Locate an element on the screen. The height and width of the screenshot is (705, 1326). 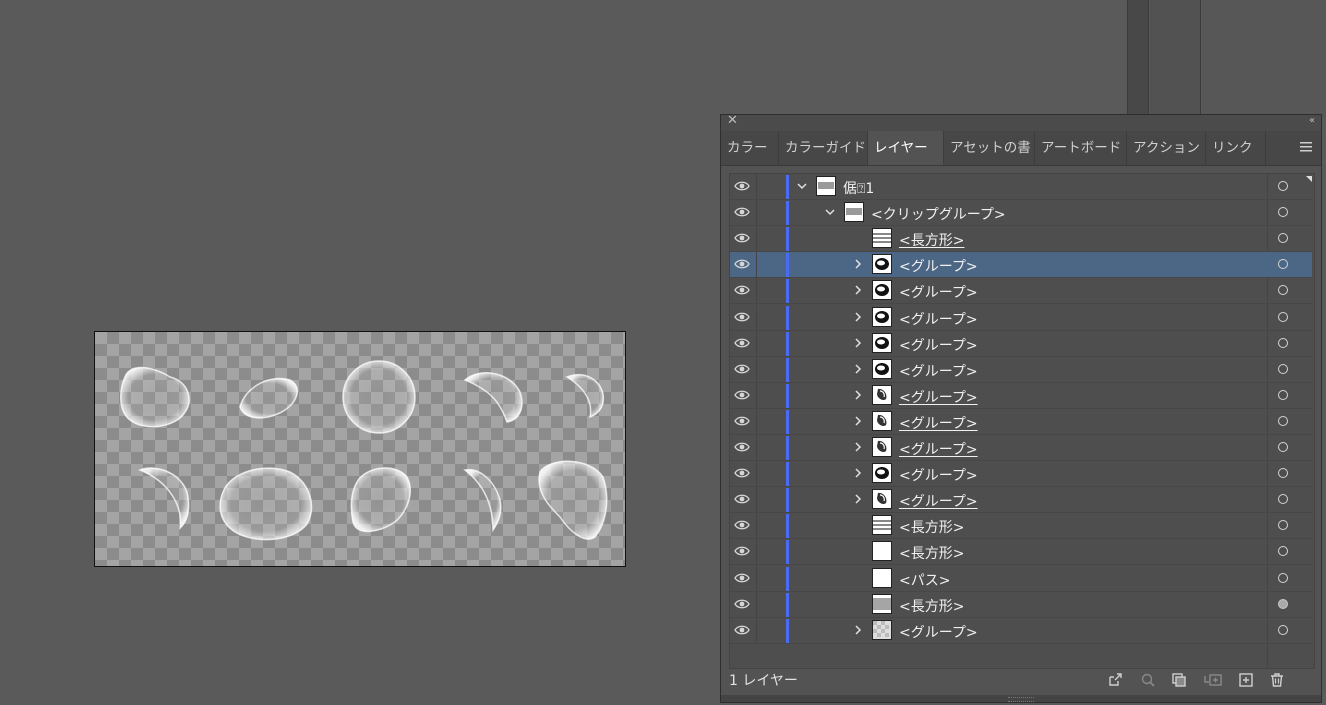
tab-asset-export: アセットの書 is located at coordinates (989, 148).